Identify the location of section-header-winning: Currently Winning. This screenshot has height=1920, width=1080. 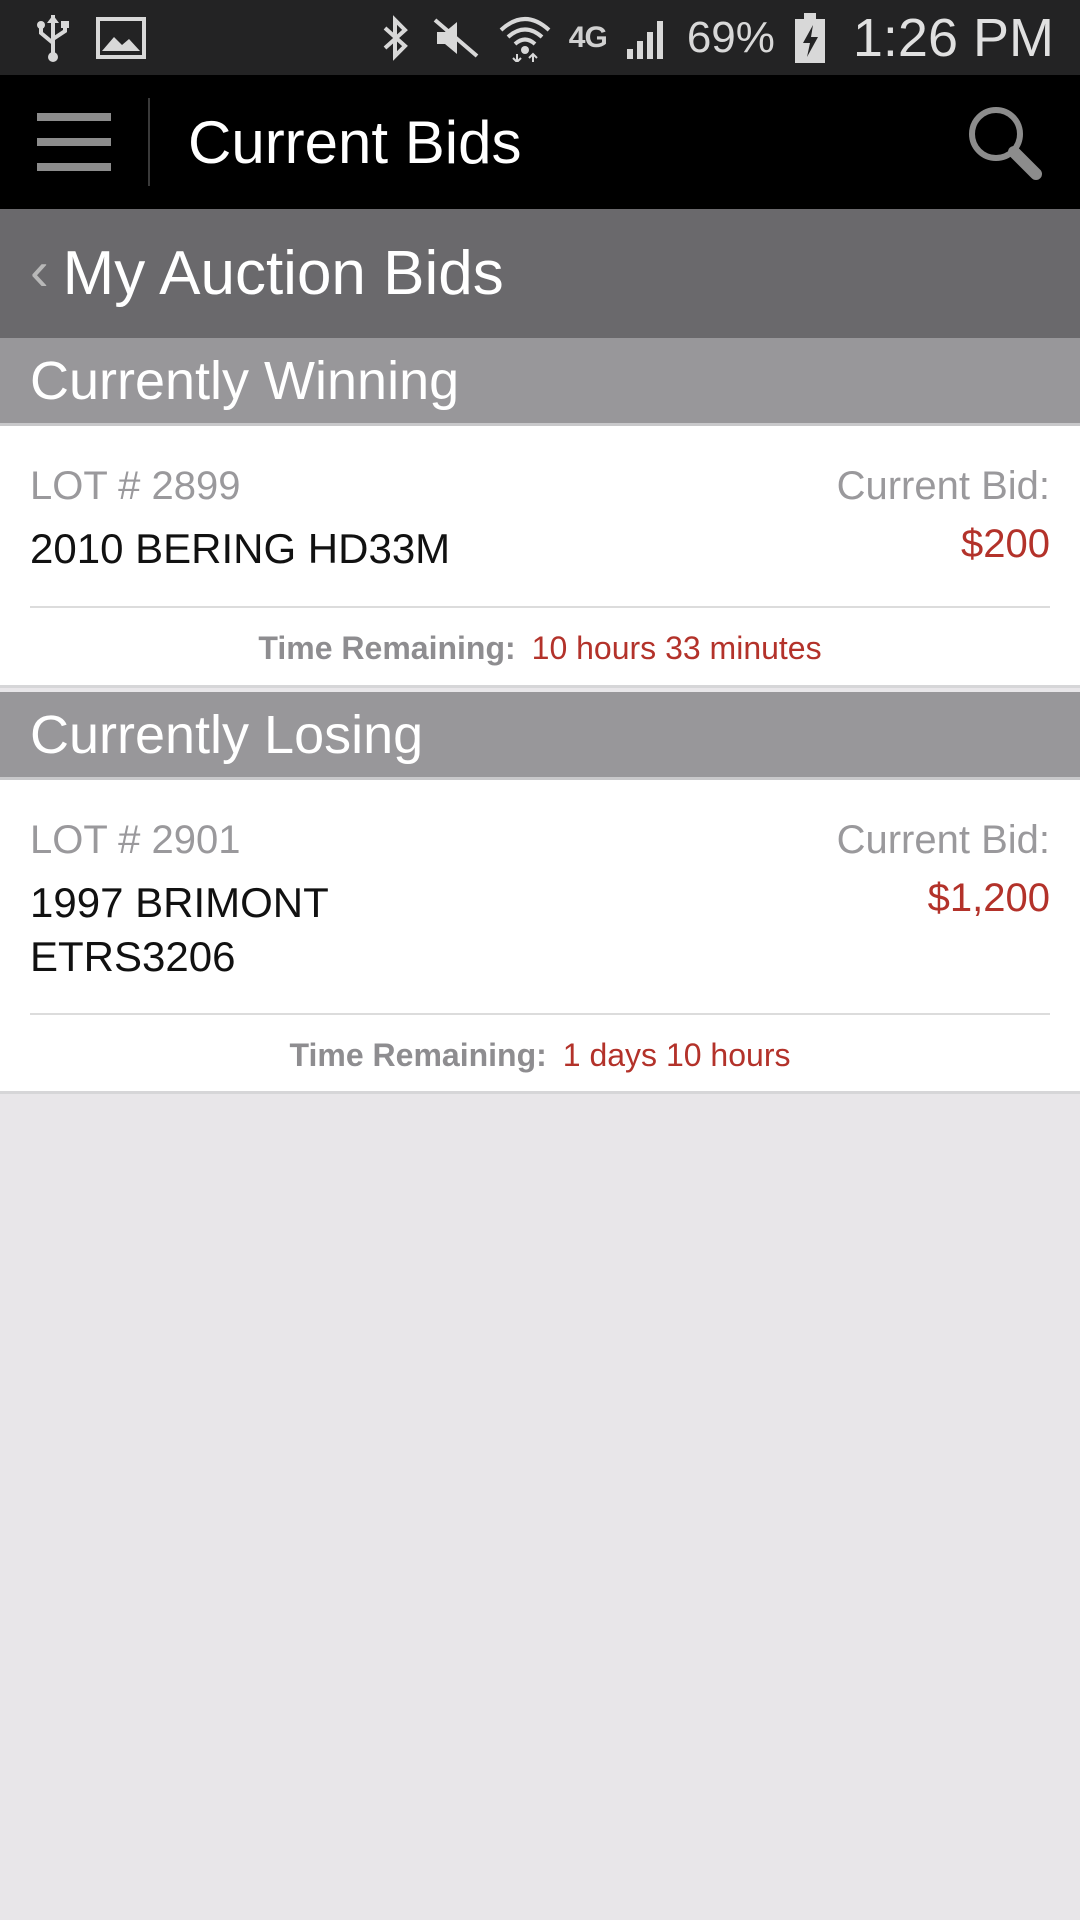
(540, 382).